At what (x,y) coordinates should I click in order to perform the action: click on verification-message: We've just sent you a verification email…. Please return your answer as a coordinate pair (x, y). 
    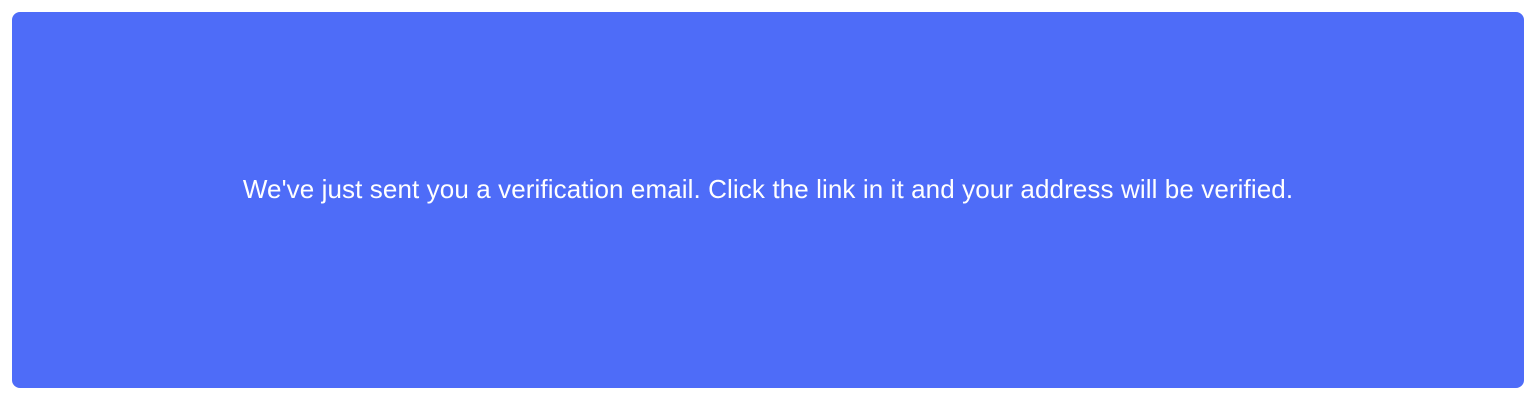
    Looking at the image, I should click on (768, 188).